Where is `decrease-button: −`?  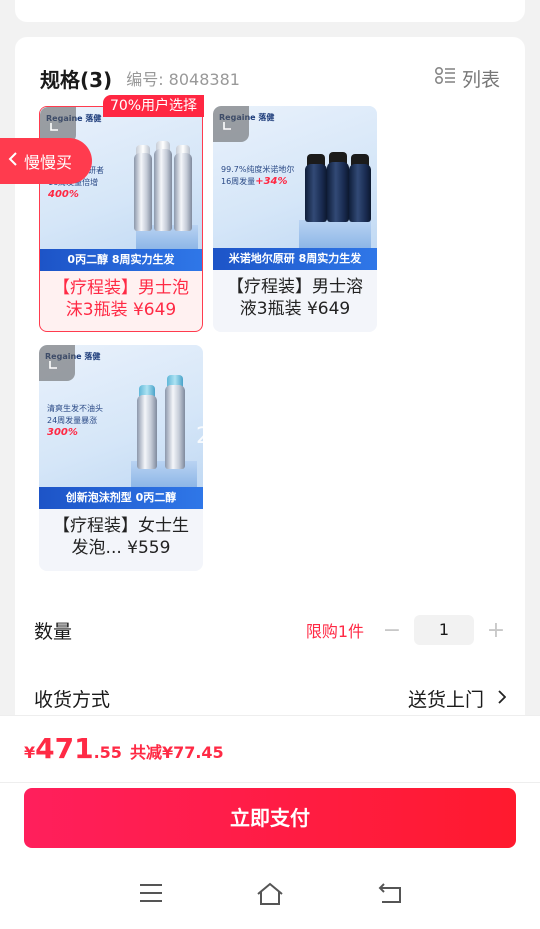
decrease-button: − is located at coordinates (392, 630).